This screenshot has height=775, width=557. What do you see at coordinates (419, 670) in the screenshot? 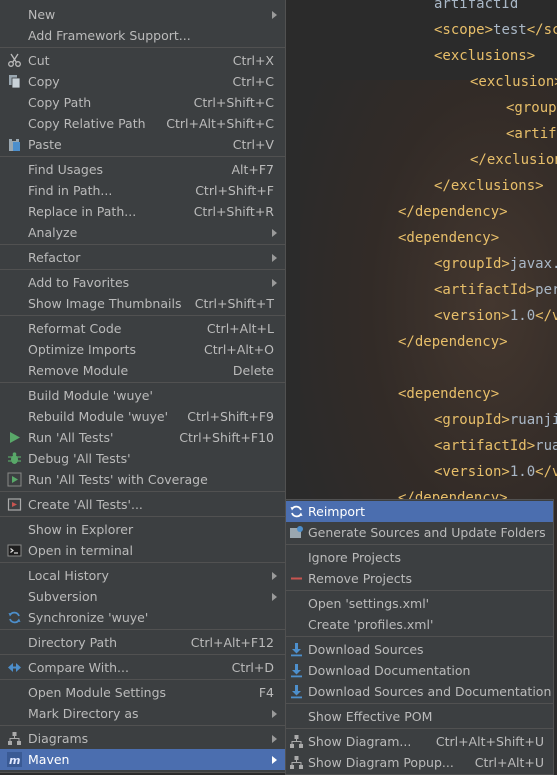
I see `menu-item-download-documentation: Download Documentation` at bounding box center [419, 670].